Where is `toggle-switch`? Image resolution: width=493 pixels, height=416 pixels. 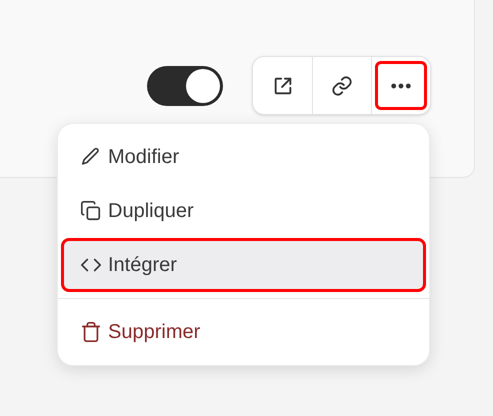 toggle-switch is located at coordinates (185, 86).